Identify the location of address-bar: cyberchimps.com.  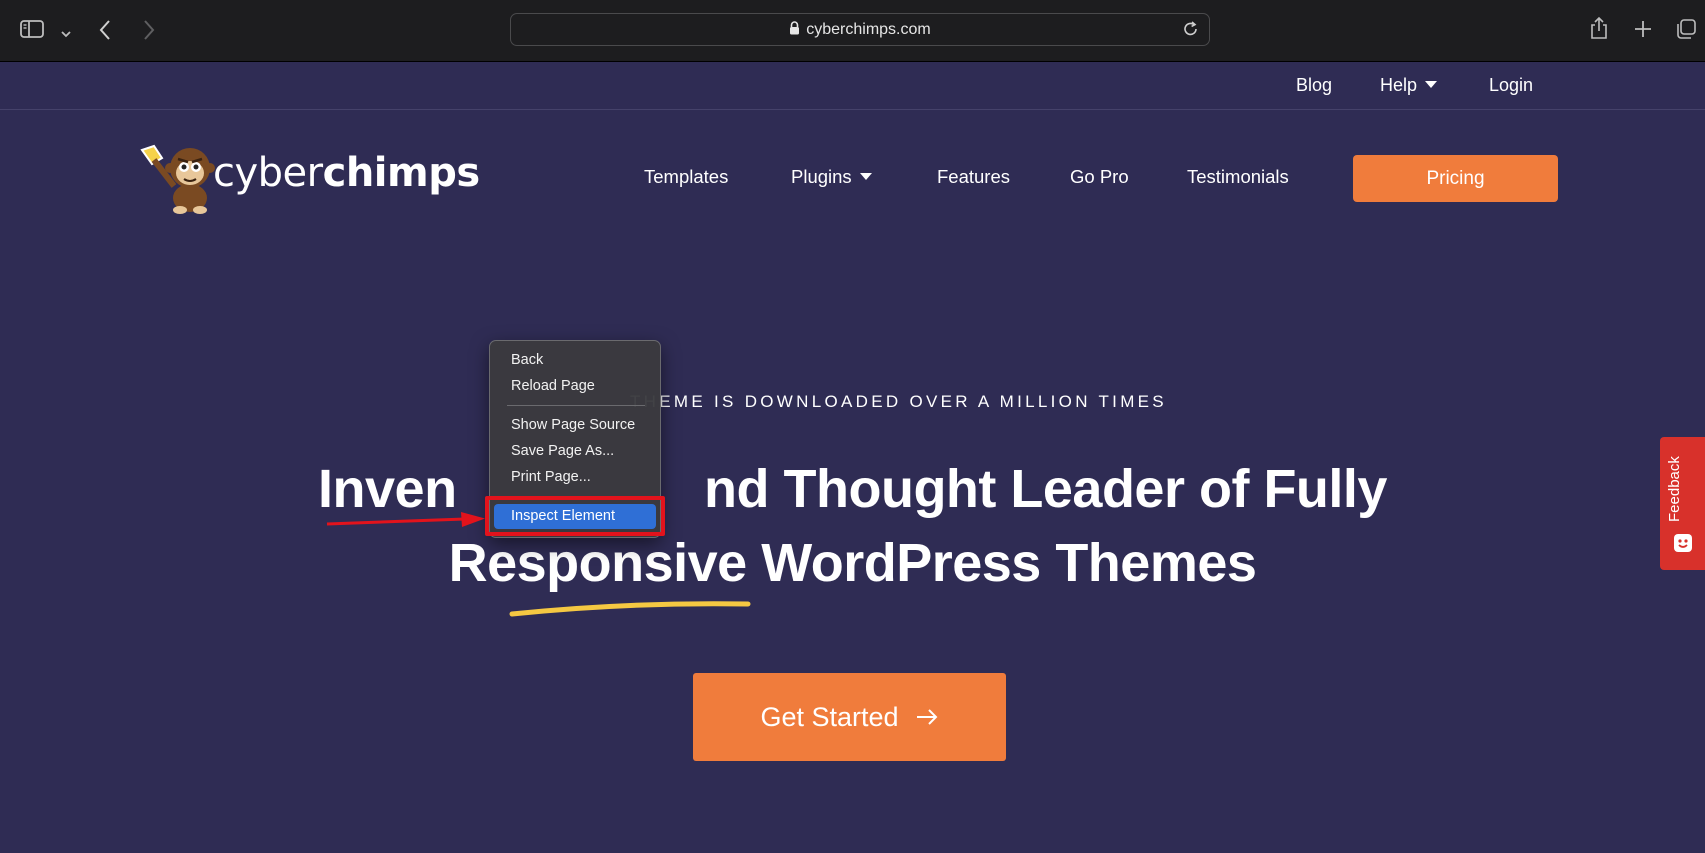
(860, 29).